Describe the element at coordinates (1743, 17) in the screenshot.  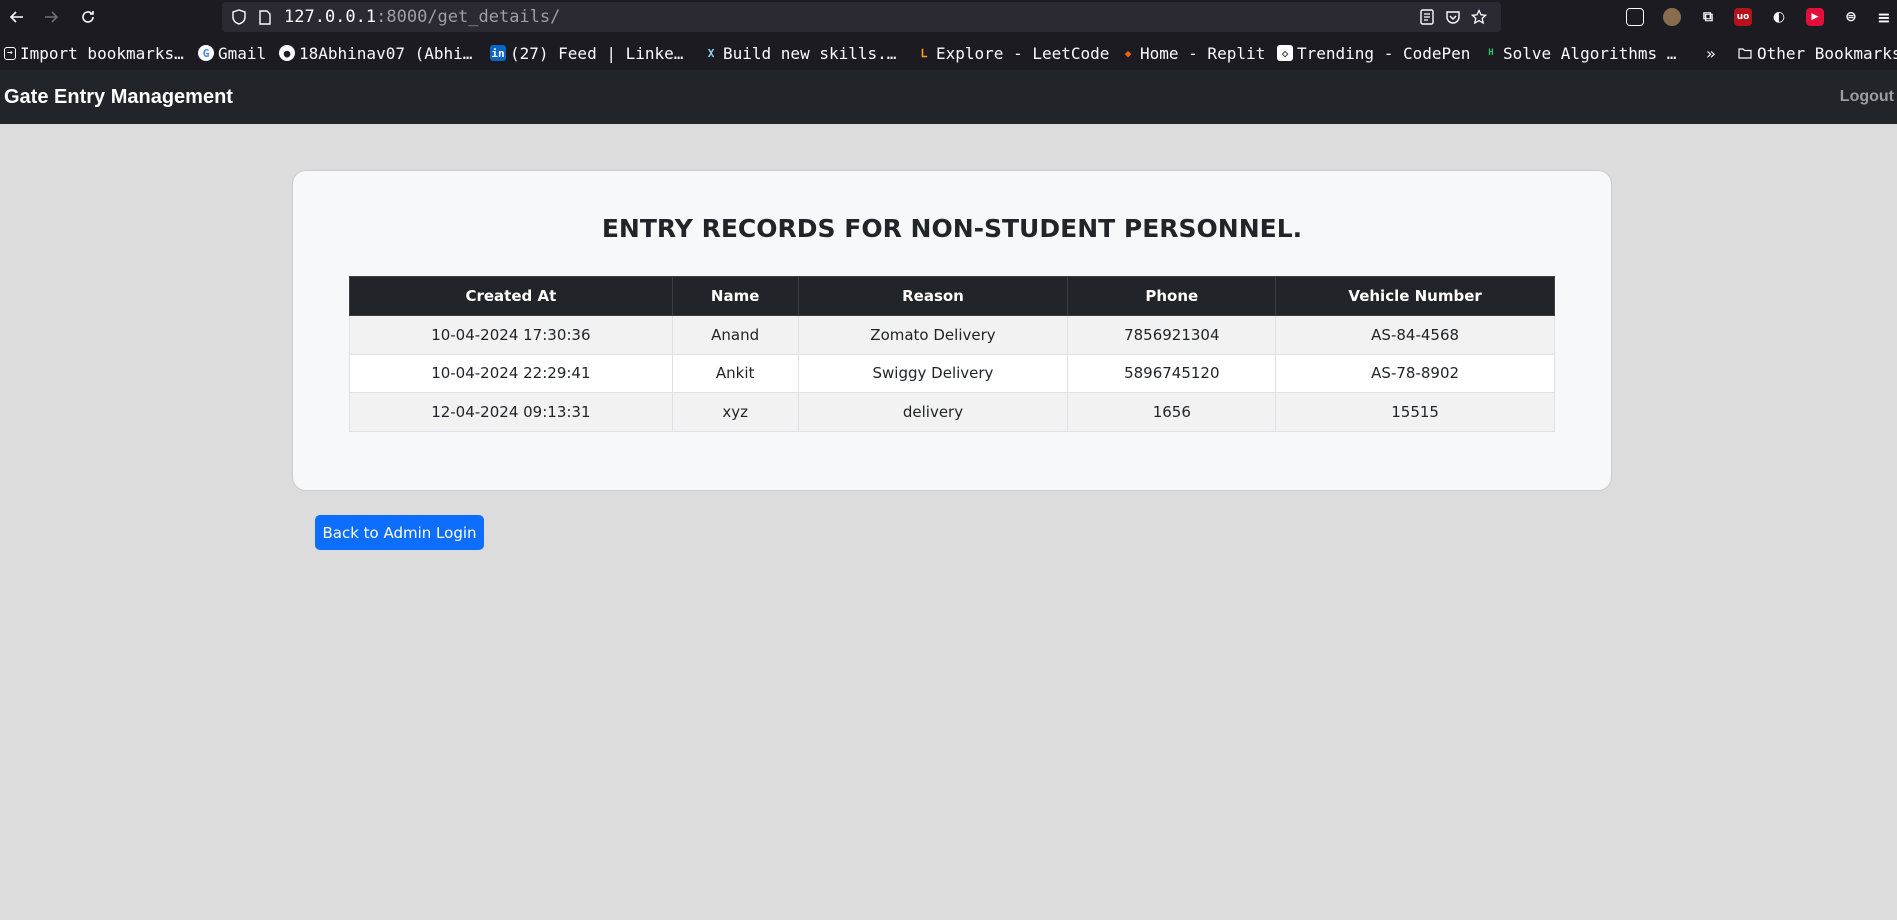
I see `ublock-origin-icon: uo` at that location.